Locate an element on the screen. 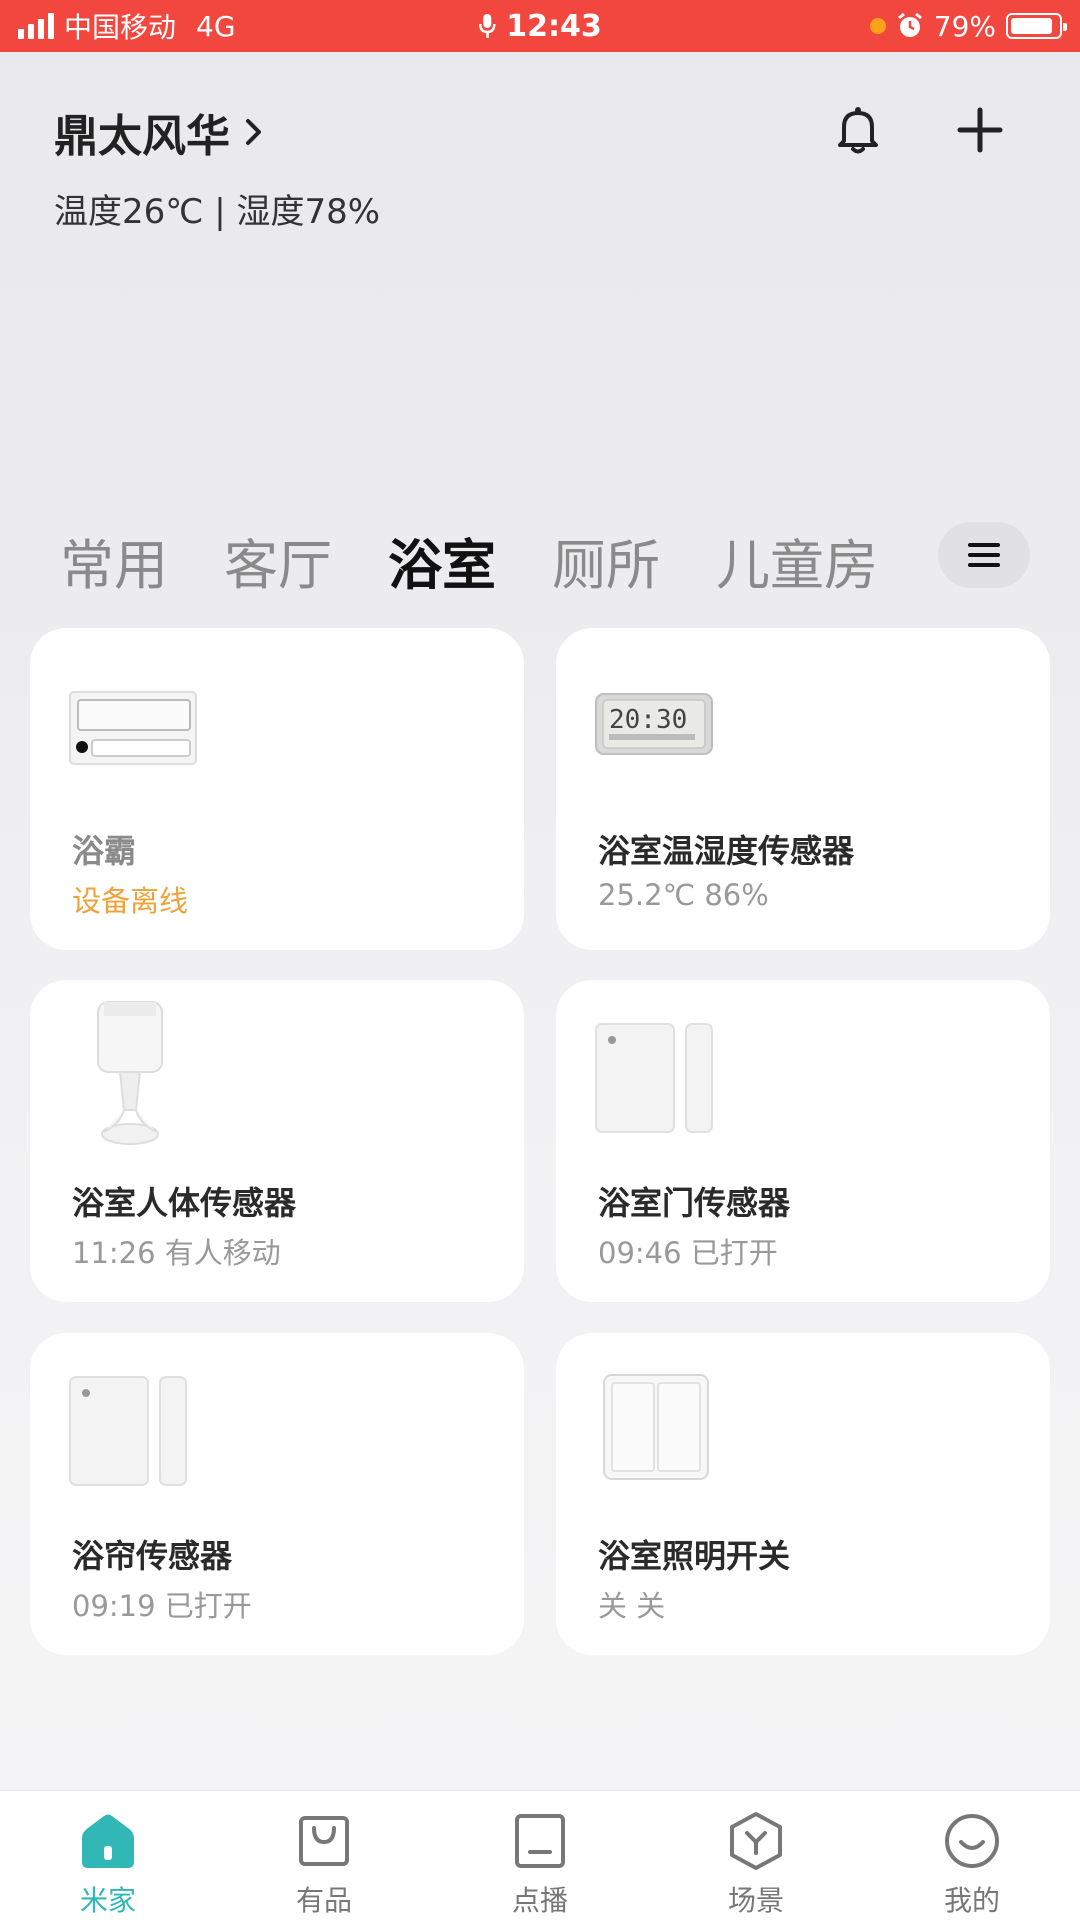 This screenshot has width=1080, height=1920. plus-icon is located at coordinates (980, 130).